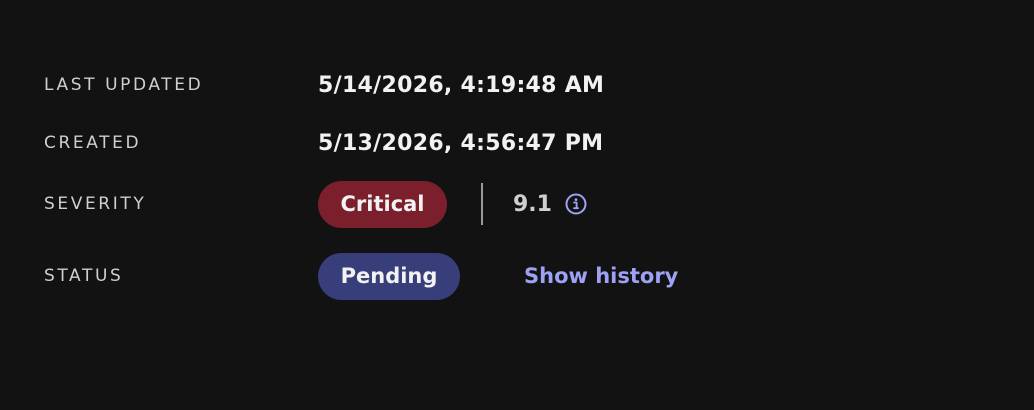 The width and height of the screenshot is (1034, 410). I want to click on status-badge: Pending, so click(389, 276).